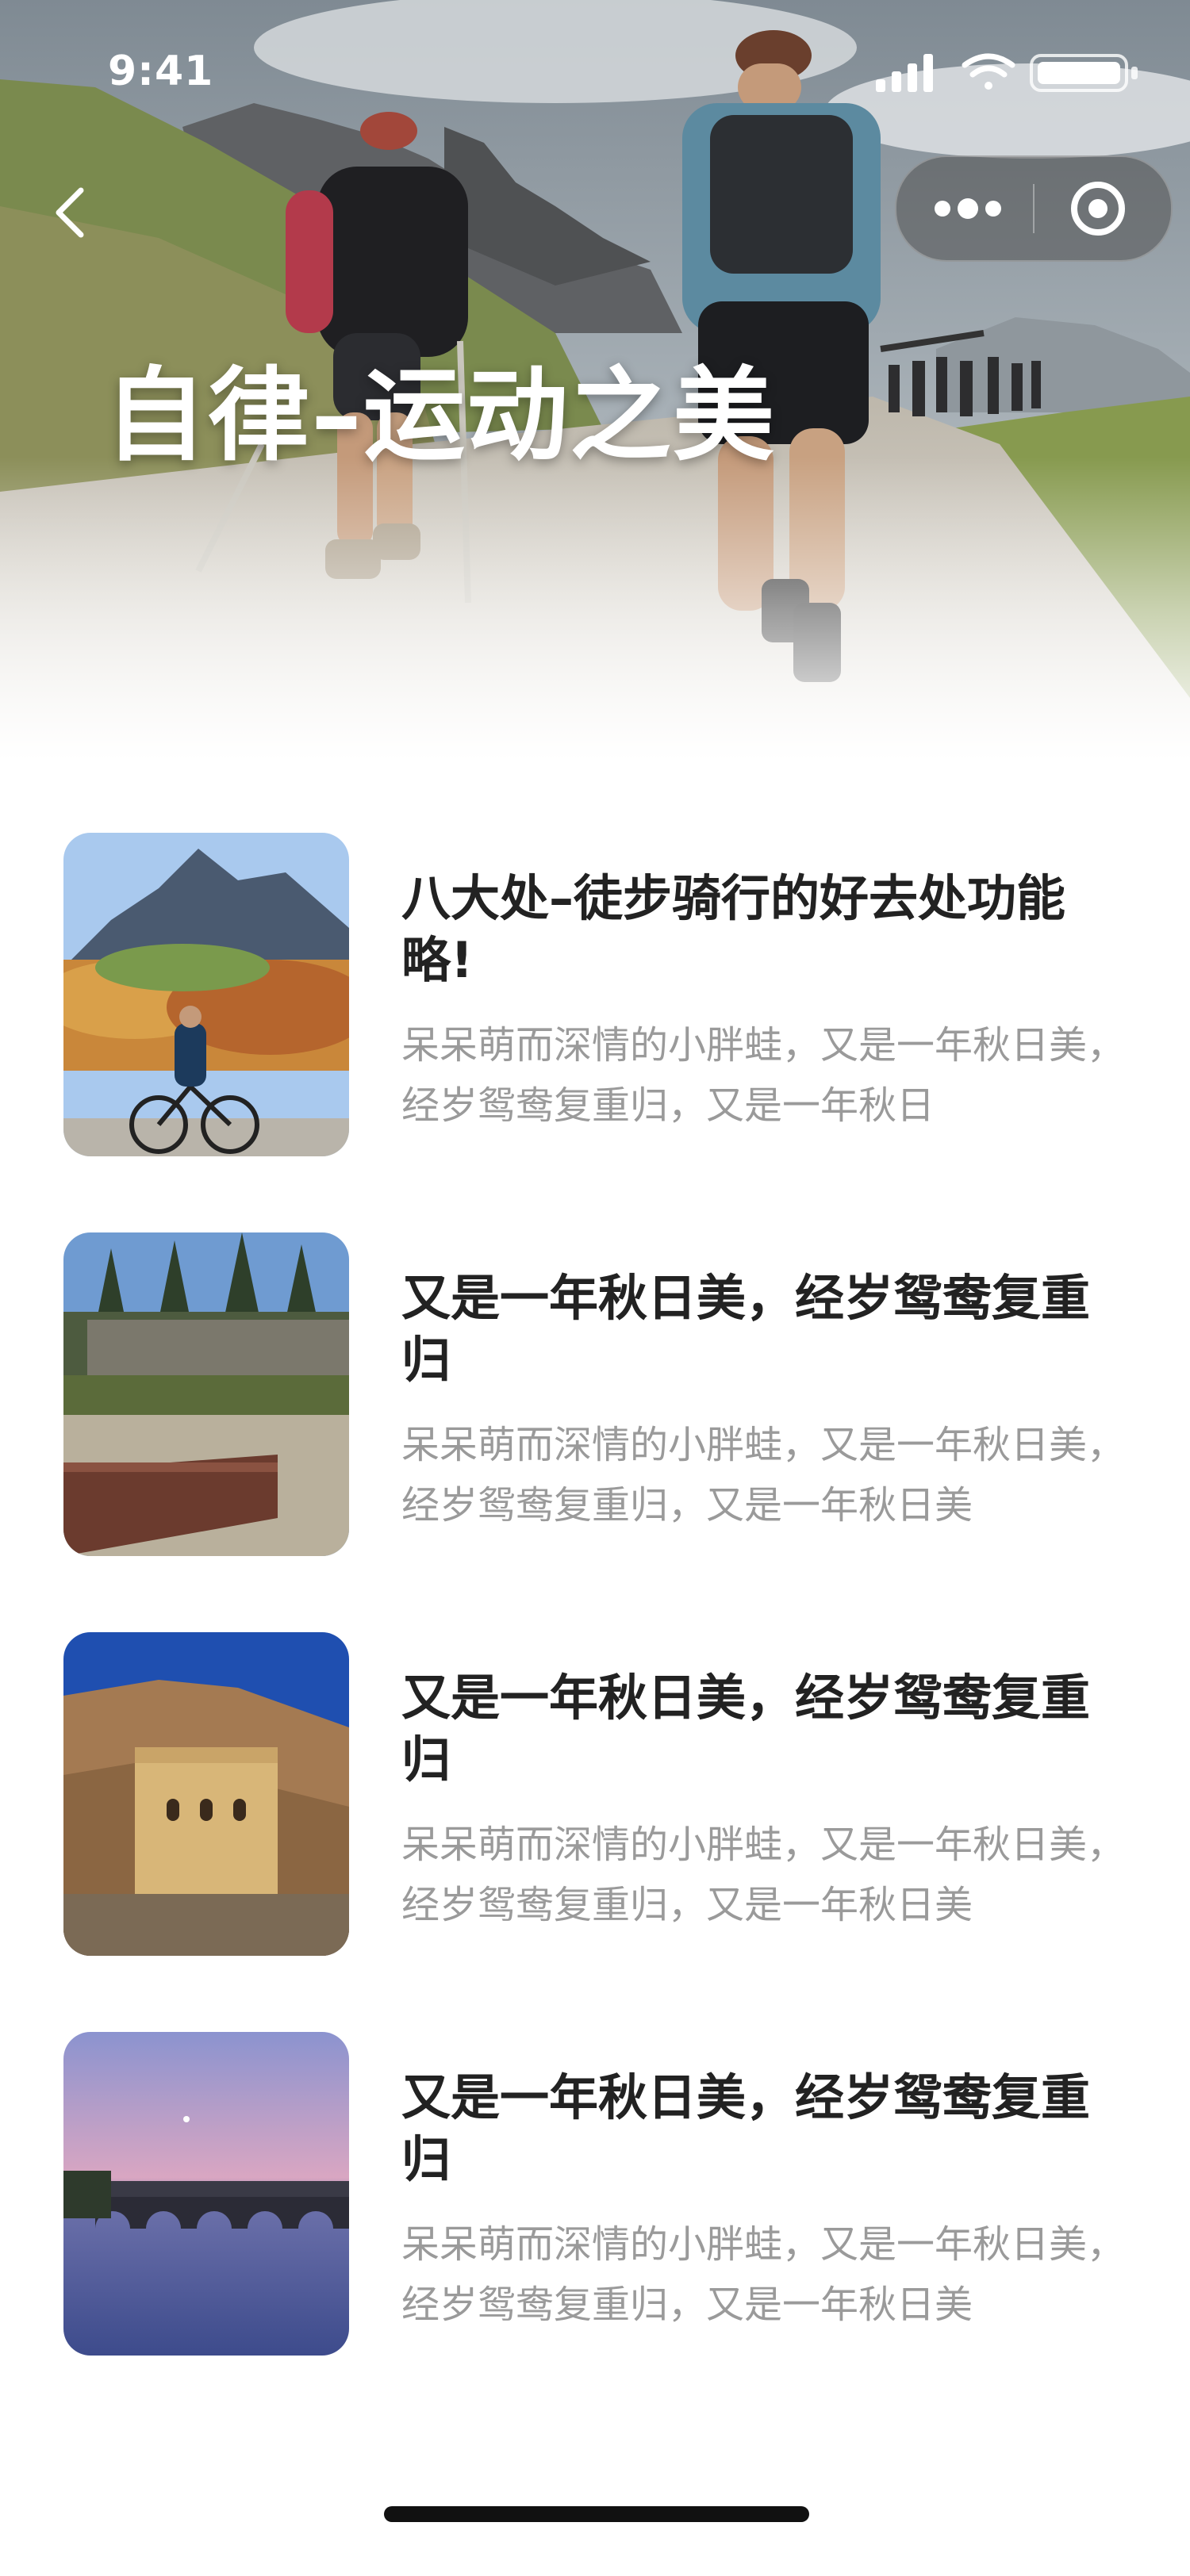 This screenshot has height=2576, width=1190. I want to click on article-description: 呆呆萌而深情的小胖蛙，又是一年秋日美，经岁鸳鸯复重归，又是一年秋日, so click(763, 1076).